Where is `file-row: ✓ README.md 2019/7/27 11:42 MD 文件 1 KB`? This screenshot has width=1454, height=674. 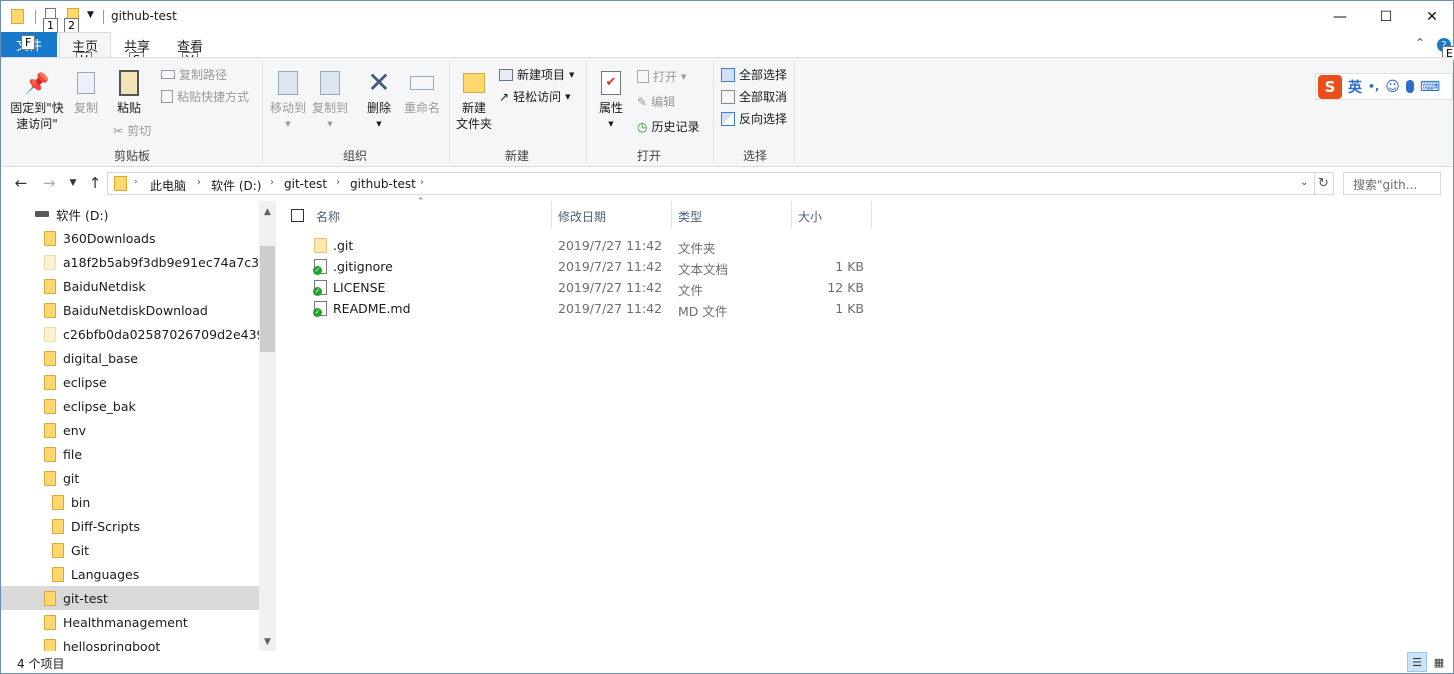 file-row: ✓ README.md 2019/7/27 11:42 MD 文件 1 KB is located at coordinates (589, 308).